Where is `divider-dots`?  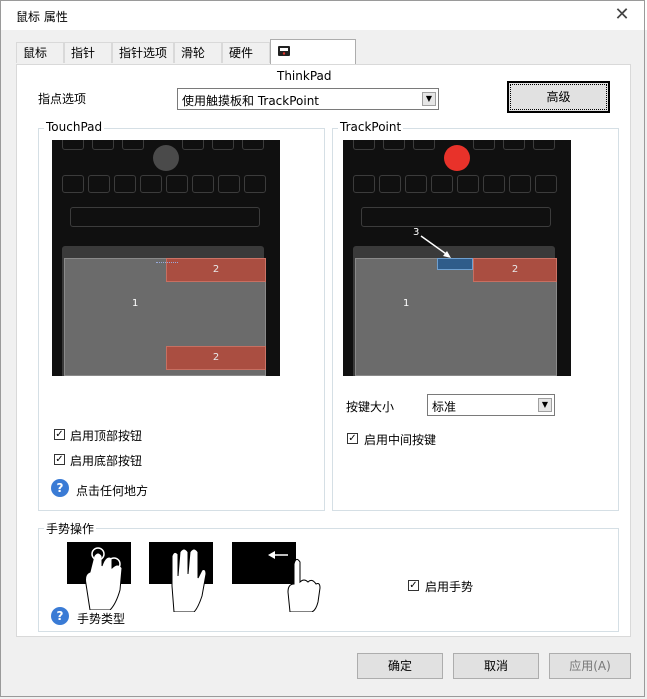 divider-dots is located at coordinates (167, 262).